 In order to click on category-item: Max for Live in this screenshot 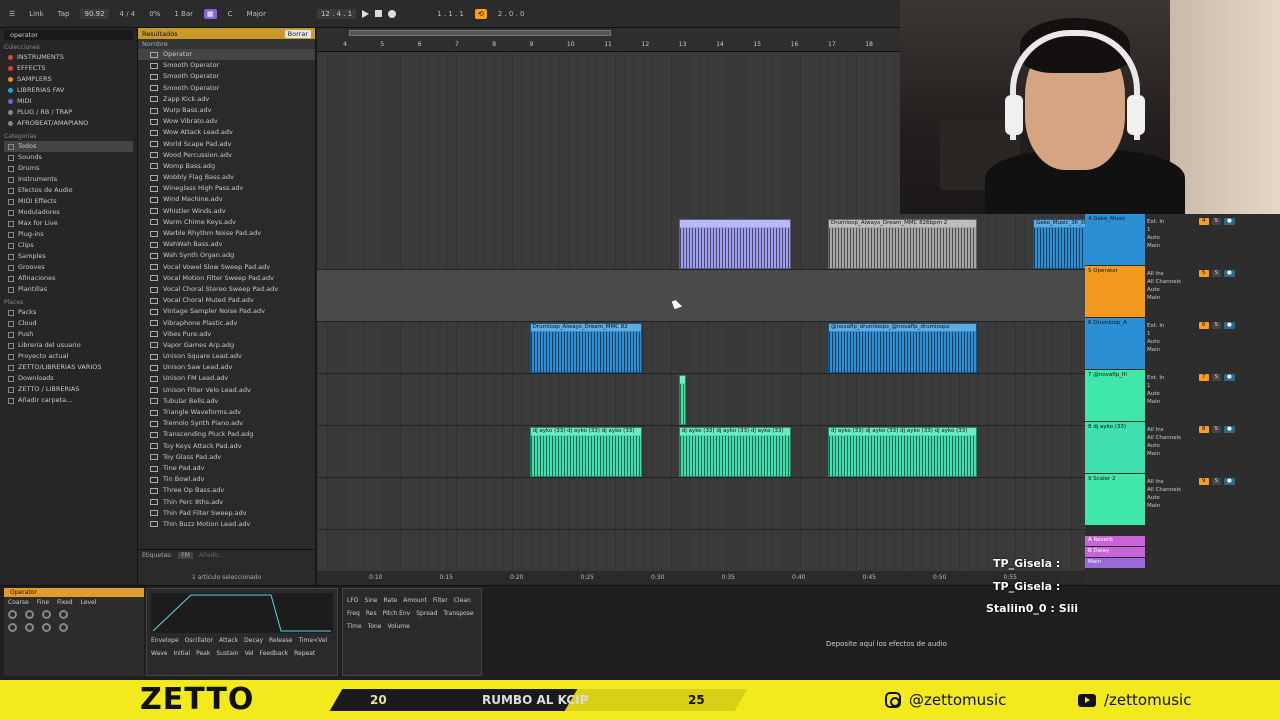, I will do `click(68, 223)`.